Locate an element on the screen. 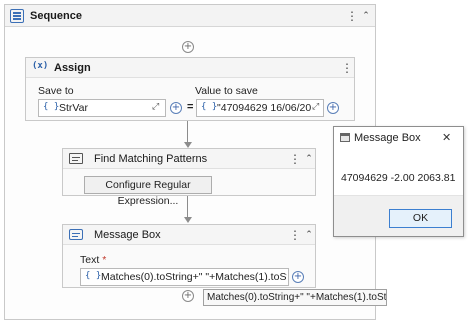  save-to-add-icon: + is located at coordinates (176, 108).